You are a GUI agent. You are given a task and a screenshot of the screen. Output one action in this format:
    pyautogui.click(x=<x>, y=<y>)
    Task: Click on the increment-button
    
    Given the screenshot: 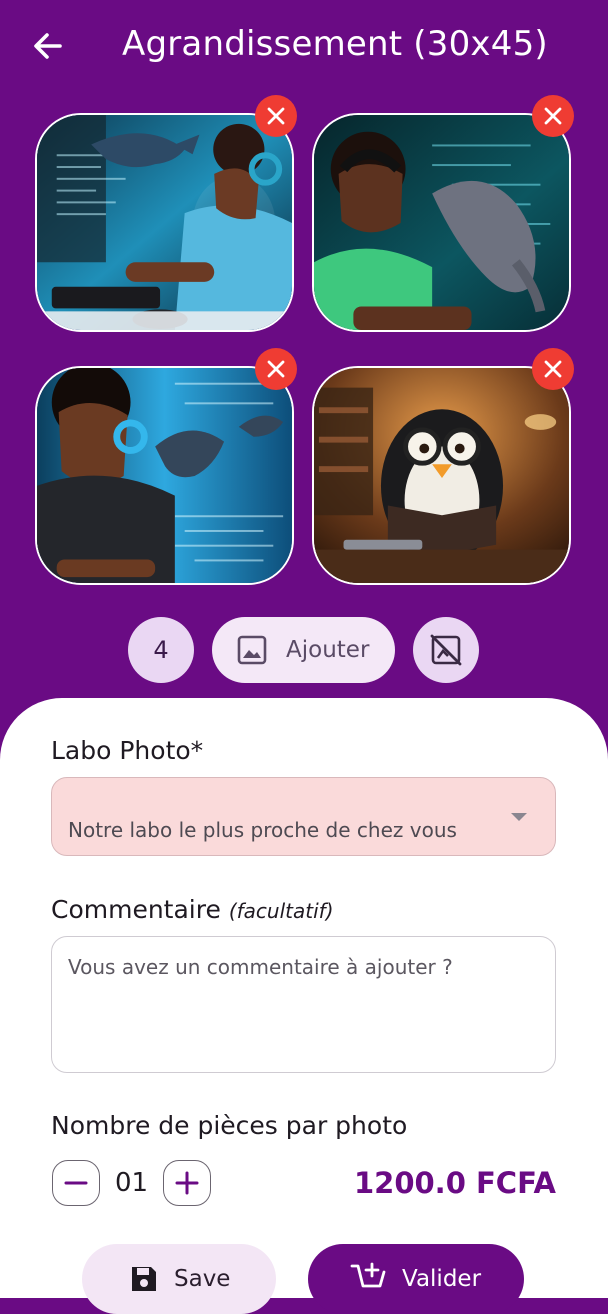 What is the action you would take?
    pyautogui.click(x=187, y=1183)
    